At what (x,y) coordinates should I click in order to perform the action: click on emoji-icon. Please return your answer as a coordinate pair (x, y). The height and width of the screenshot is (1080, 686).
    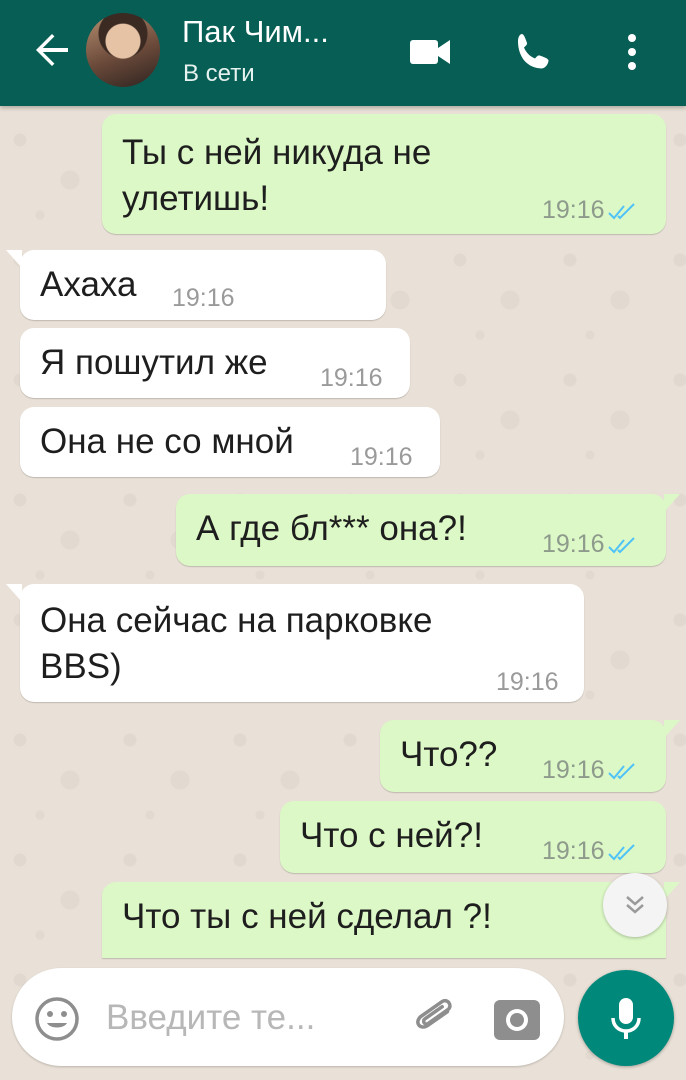
    Looking at the image, I should click on (57, 1019).